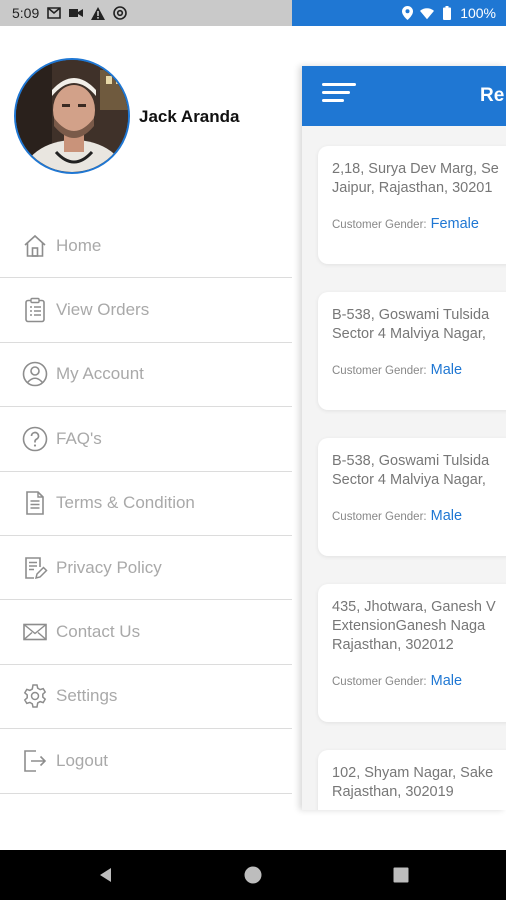  What do you see at coordinates (146, 697) in the screenshot?
I see `menu-item-settings: Settings` at bounding box center [146, 697].